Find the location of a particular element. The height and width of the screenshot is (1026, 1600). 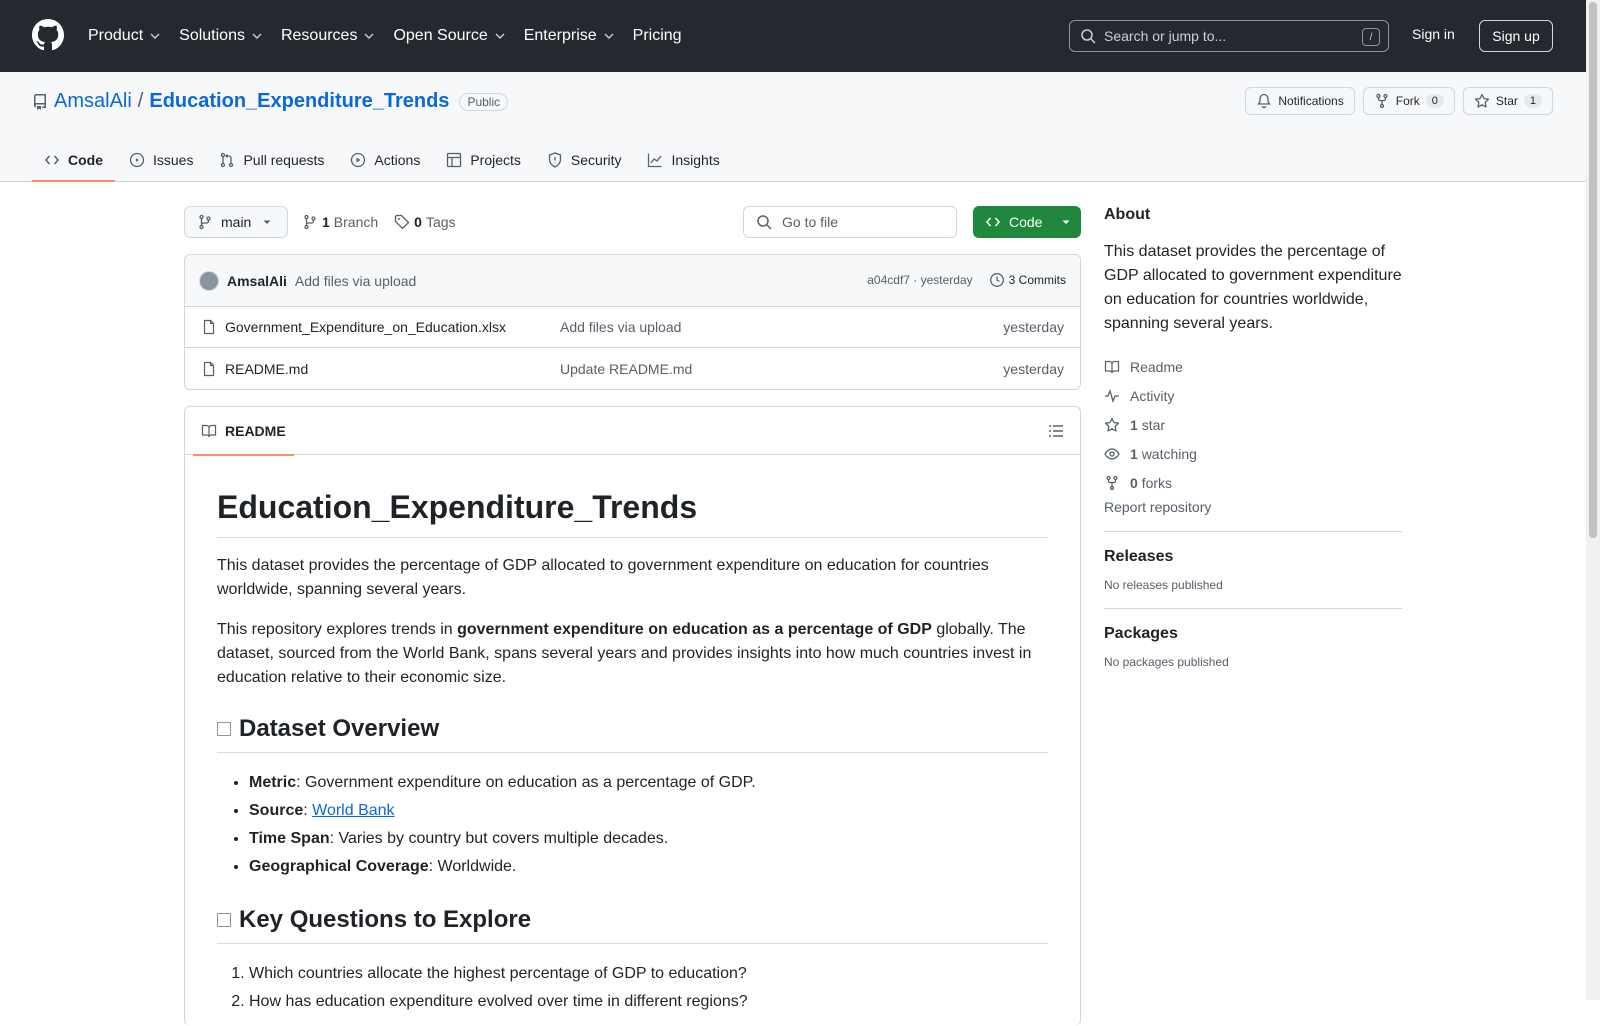

scrollbar-thumb is located at coordinates (1593, 270).